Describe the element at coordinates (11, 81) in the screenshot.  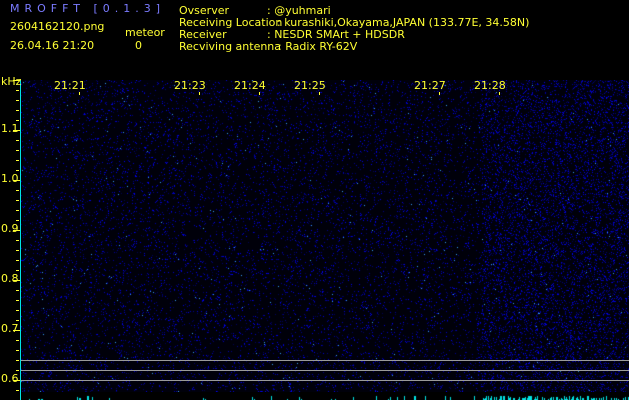
I see `axis-unit: kHz` at that location.